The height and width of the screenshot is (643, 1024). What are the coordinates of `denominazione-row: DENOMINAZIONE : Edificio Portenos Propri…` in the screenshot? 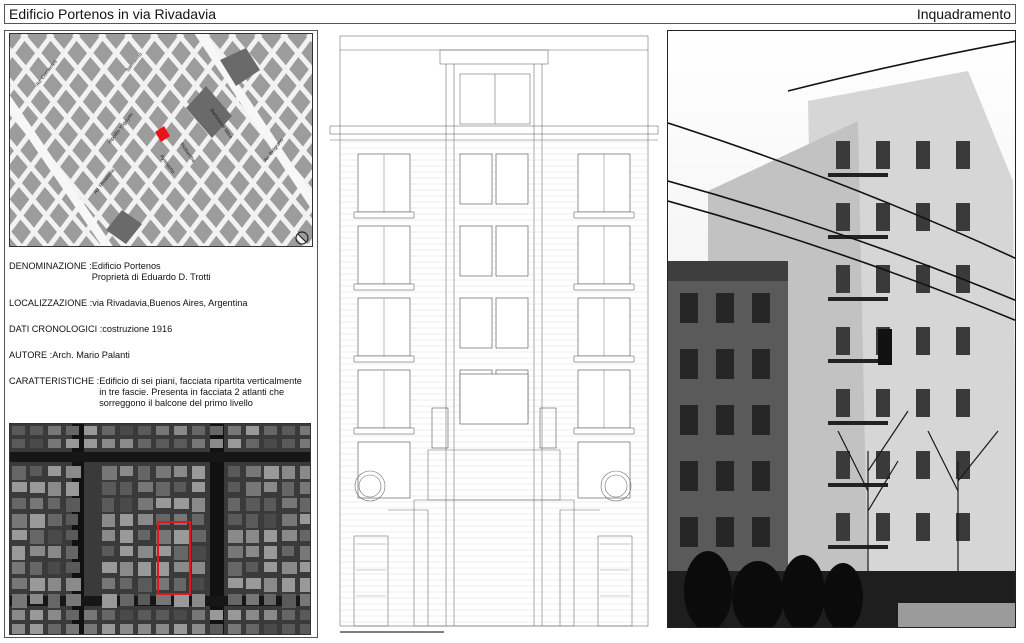 It's located at (162, 272).